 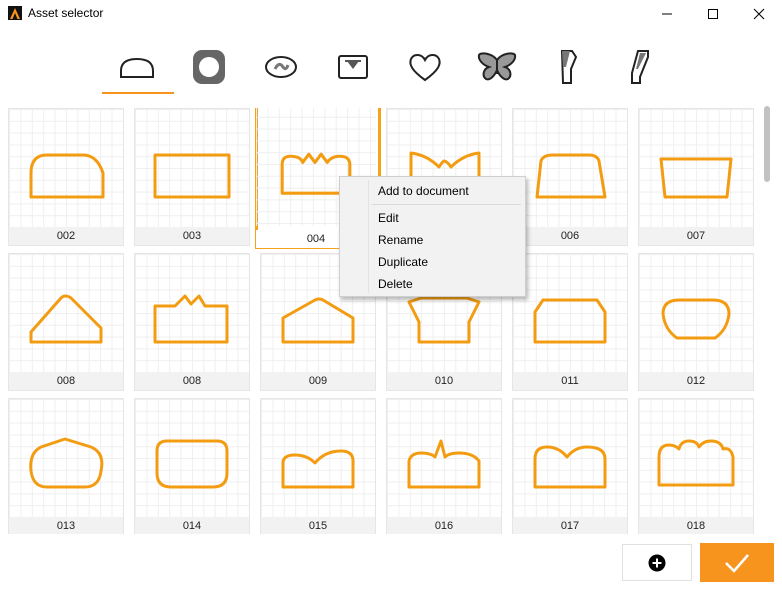 I want to click on asset-card-014: 014, so click(x=192, y=466).